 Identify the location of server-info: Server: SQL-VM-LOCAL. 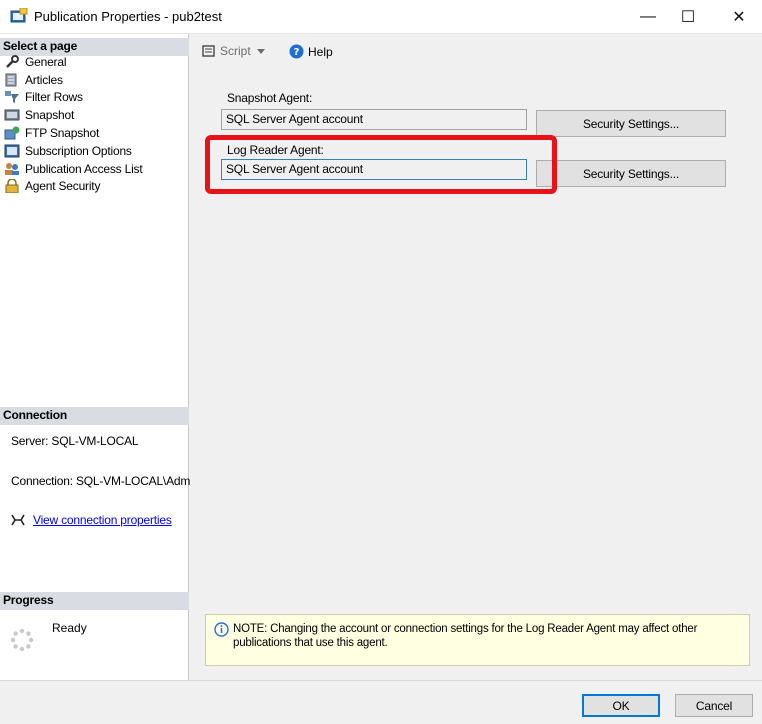
(75, 441).